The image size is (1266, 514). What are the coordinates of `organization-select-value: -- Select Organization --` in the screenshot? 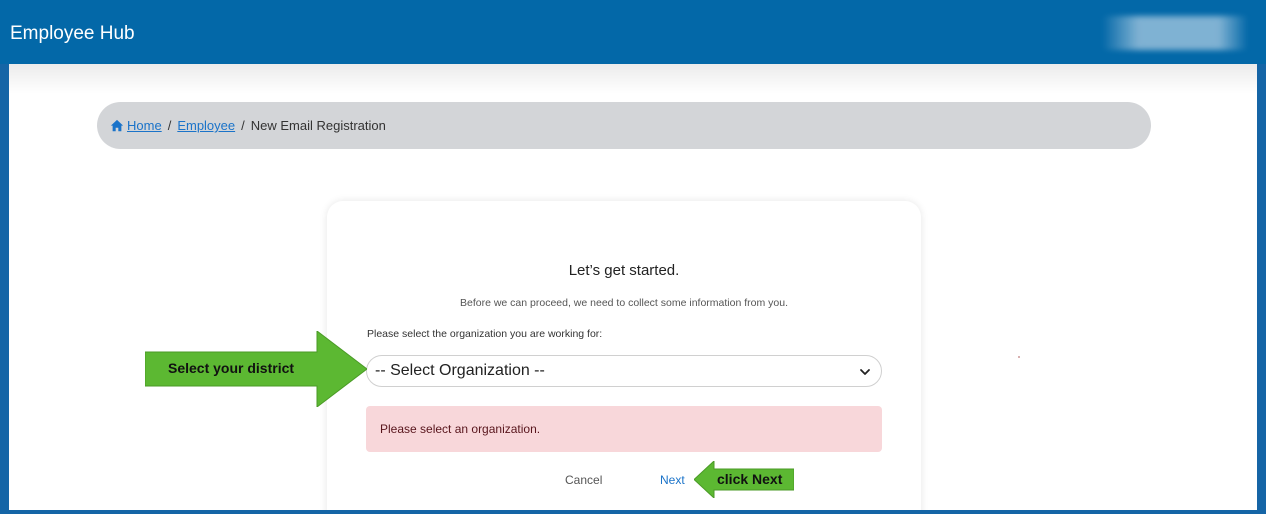 It's located at (460, 370).